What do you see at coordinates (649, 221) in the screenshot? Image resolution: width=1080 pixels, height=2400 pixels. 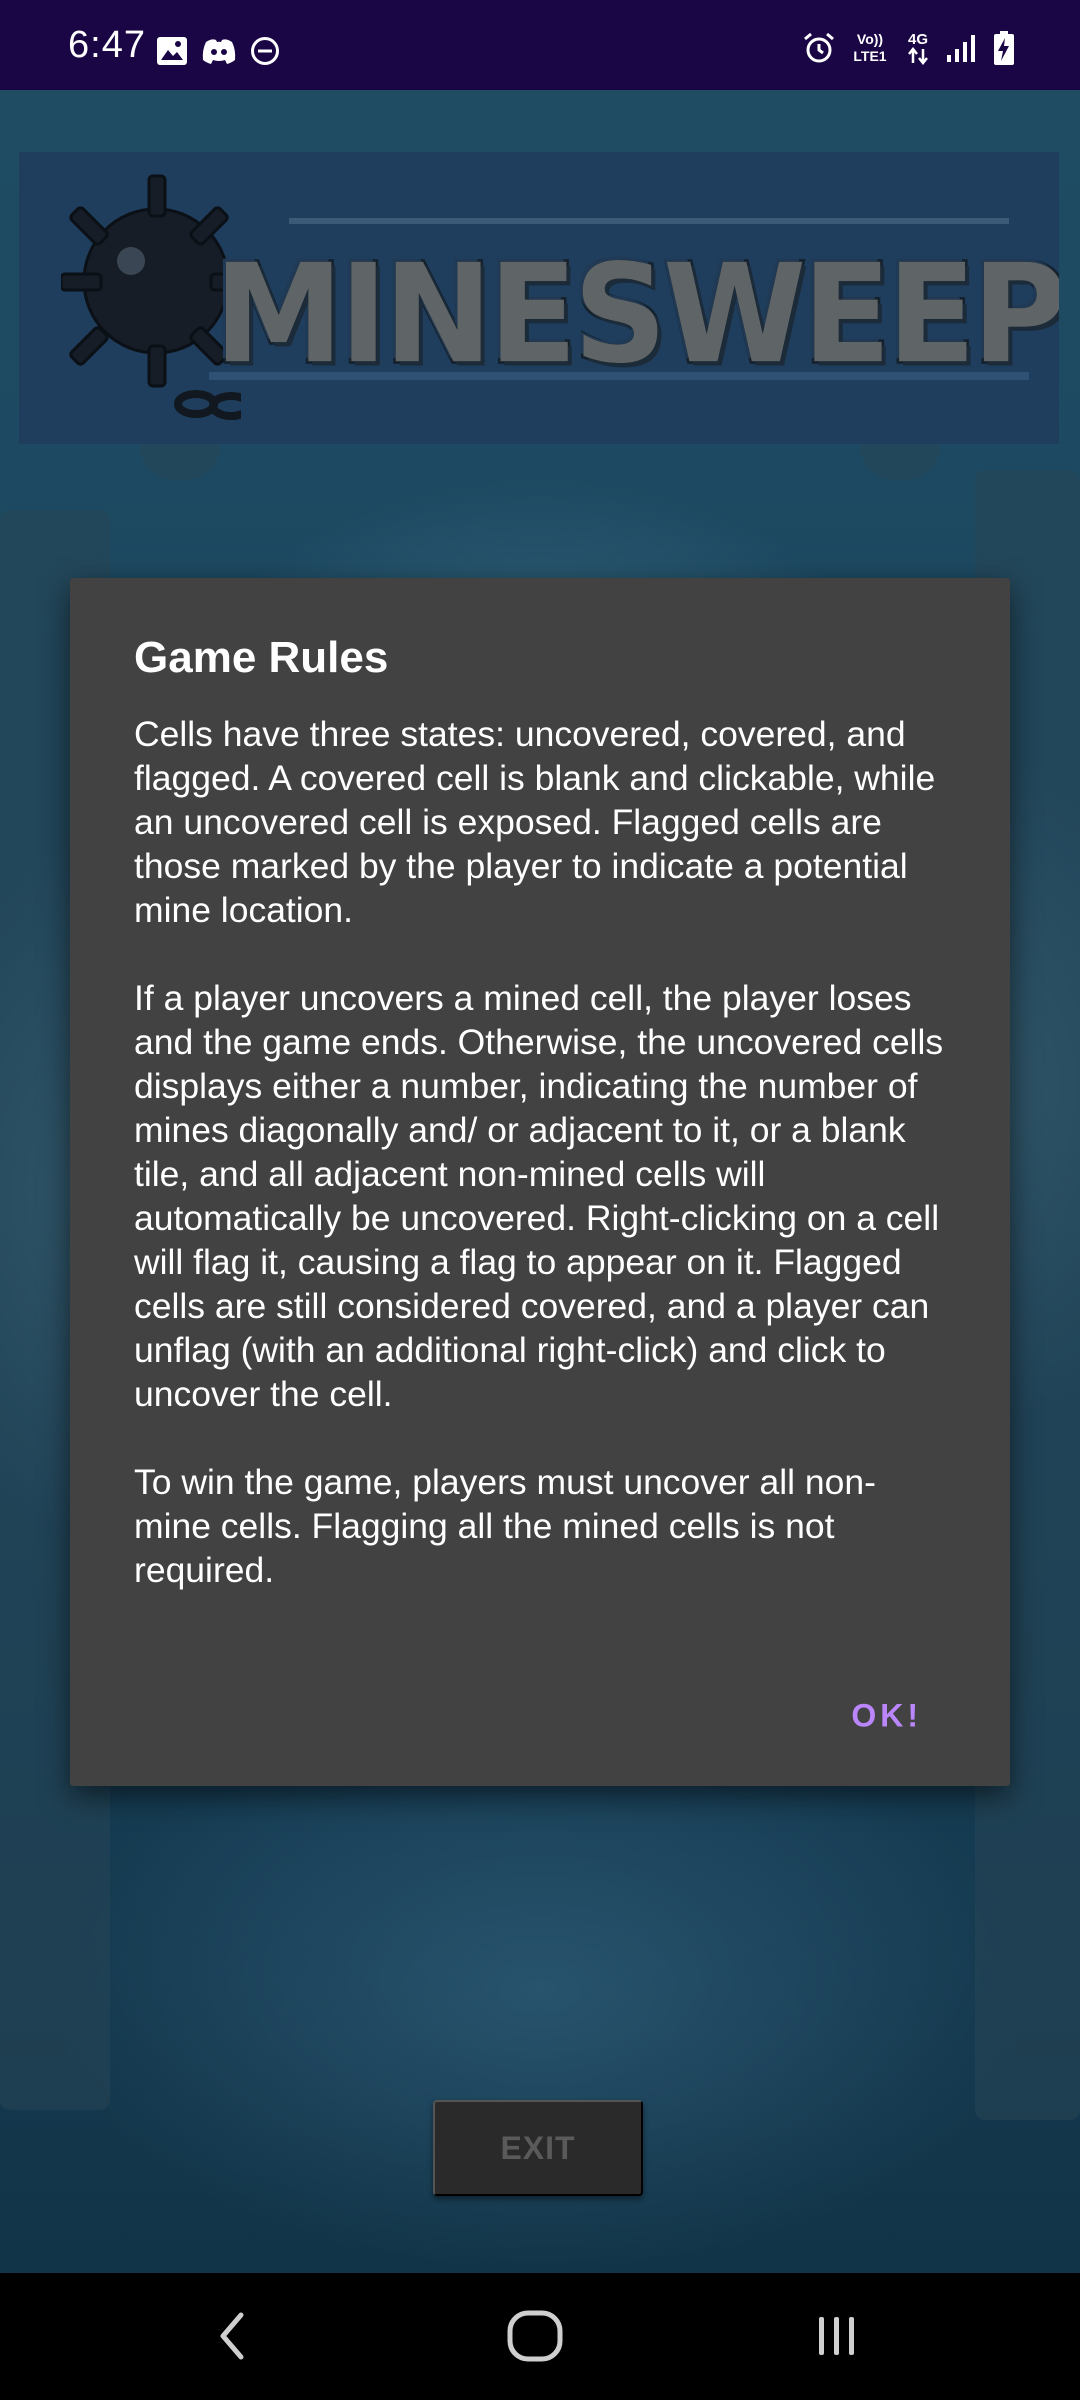 I see `banner-stripe` at bounding box center [649, 221].